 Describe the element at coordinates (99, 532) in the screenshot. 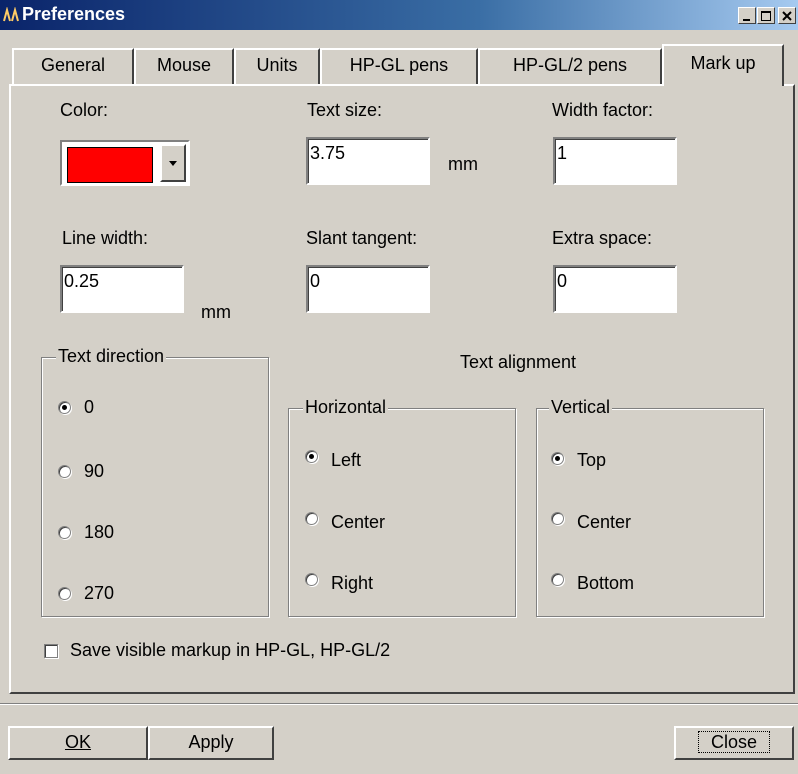

I see `direction-180-label: 180` at that location.